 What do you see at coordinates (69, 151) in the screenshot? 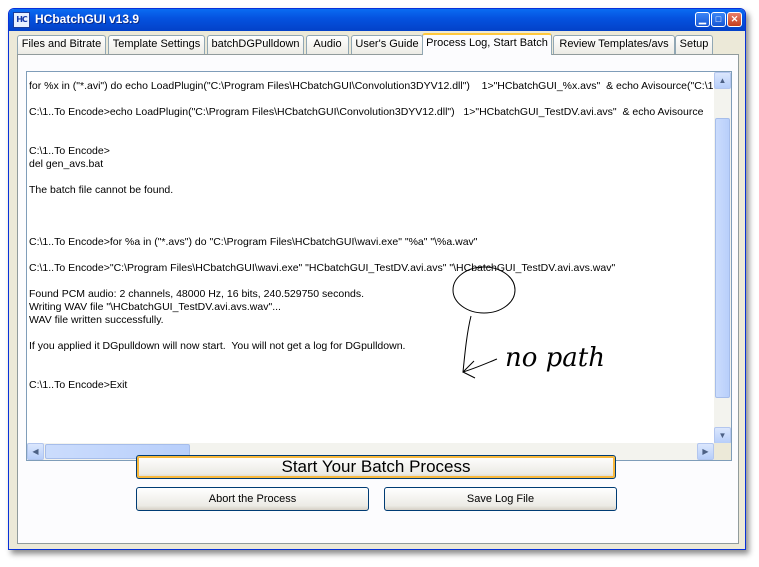
I see `log-line: C:\1..To Encode>` at bounding box center [69, 151].